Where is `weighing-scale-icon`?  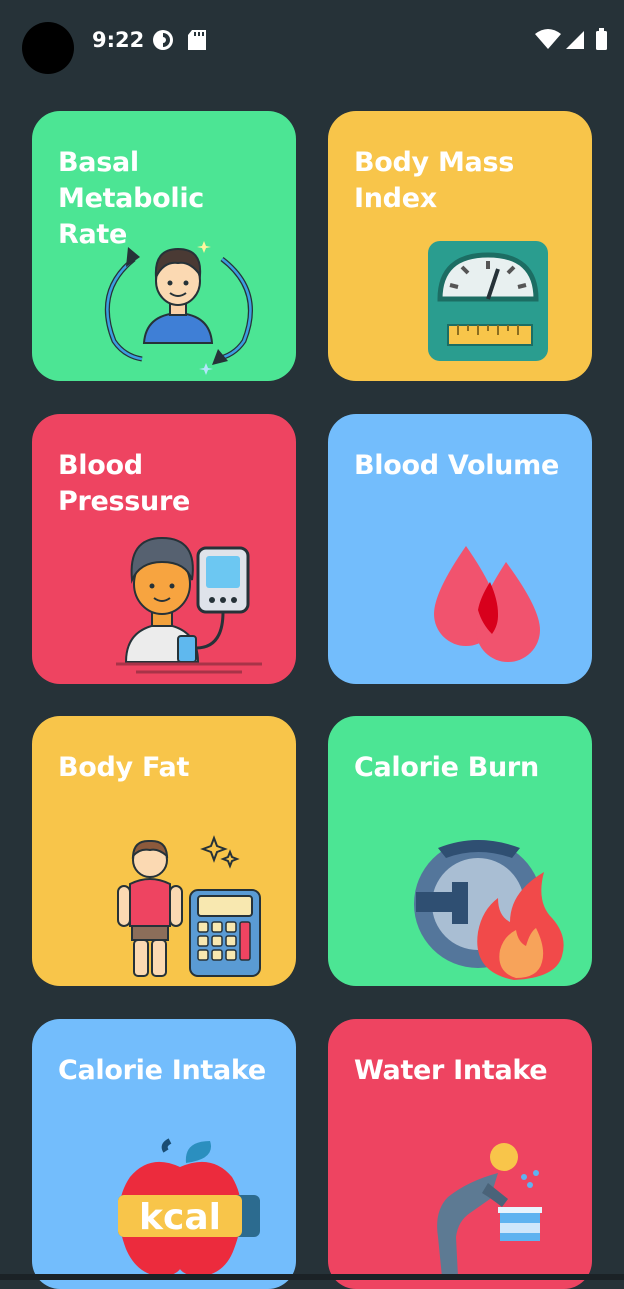 weighing-scale-icon is located at coordinates (488, 301).